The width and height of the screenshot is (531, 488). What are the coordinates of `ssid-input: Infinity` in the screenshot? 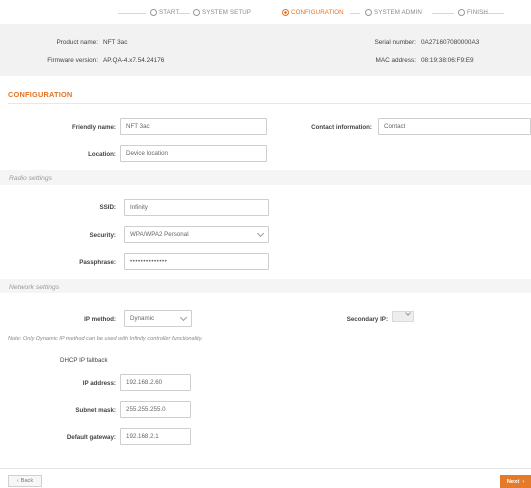 It's located at (196, 207).